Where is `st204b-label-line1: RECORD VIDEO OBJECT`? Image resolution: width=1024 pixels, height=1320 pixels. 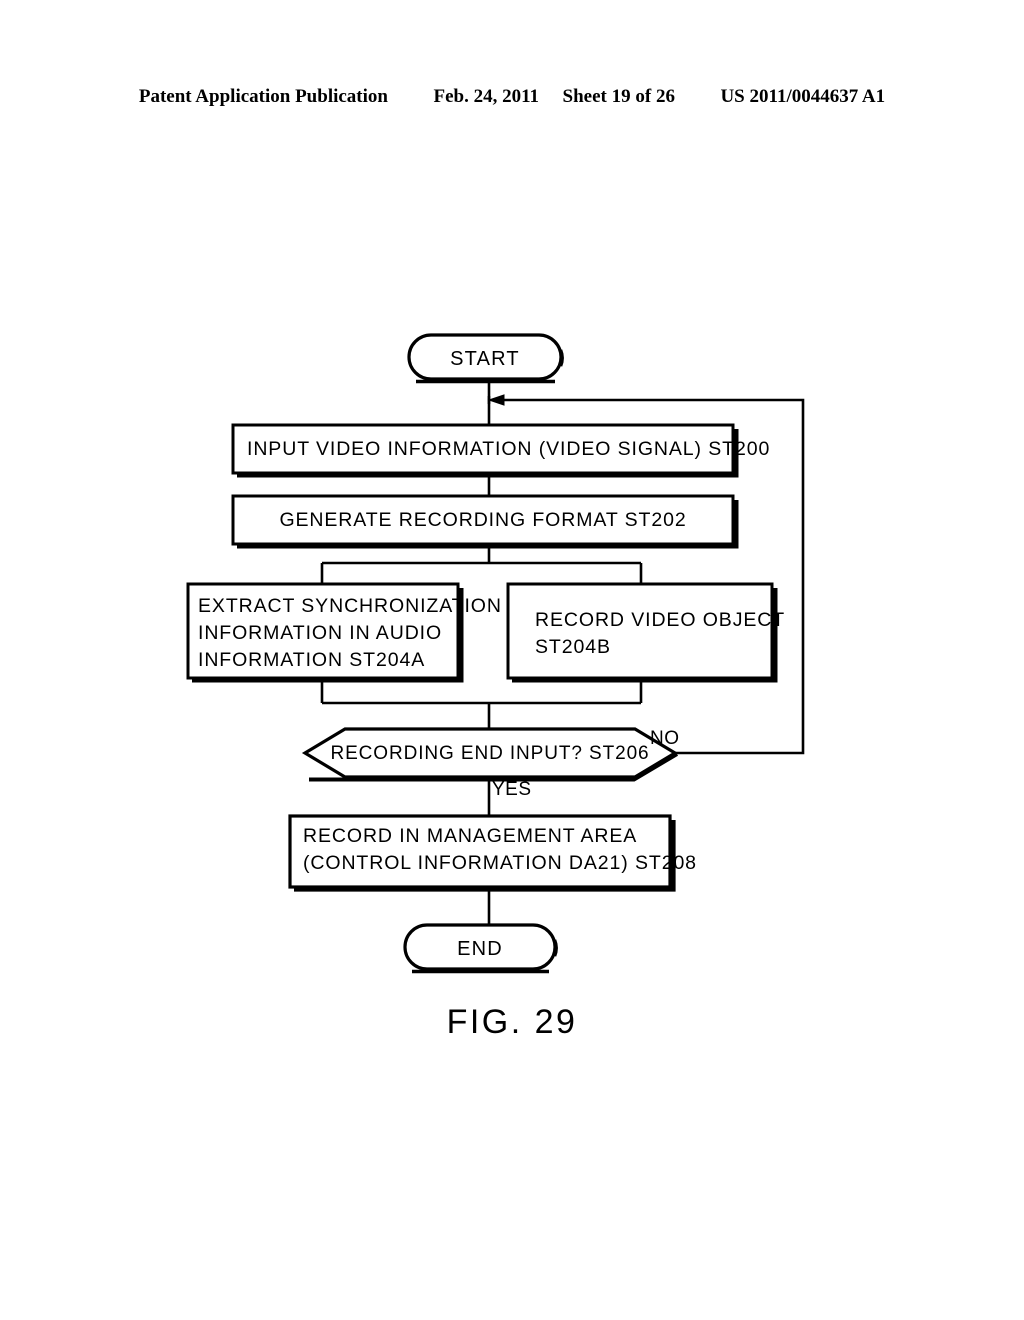 st204b-label-line1: RECORD VIDEO OBJECT is located at coordinates (660, 620).